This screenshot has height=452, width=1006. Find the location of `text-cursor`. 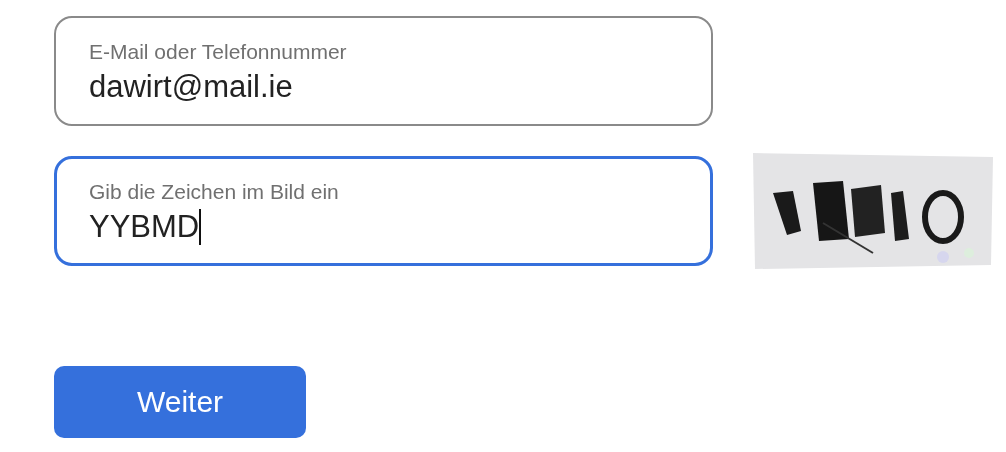

text-cursor is located at coordinates (200, 227).